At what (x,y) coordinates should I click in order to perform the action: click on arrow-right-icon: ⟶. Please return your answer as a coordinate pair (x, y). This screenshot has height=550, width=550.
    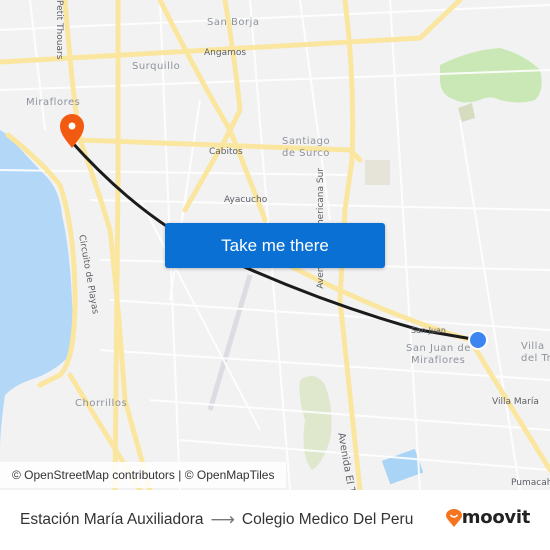
    Looking at the image, I should click on (222, 519).